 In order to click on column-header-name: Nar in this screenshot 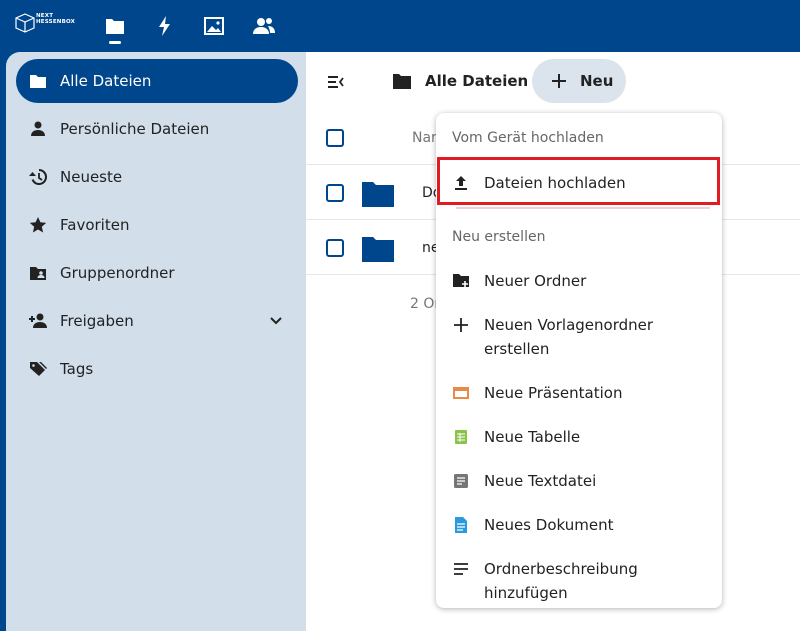, I will do `click(424, 138)`.